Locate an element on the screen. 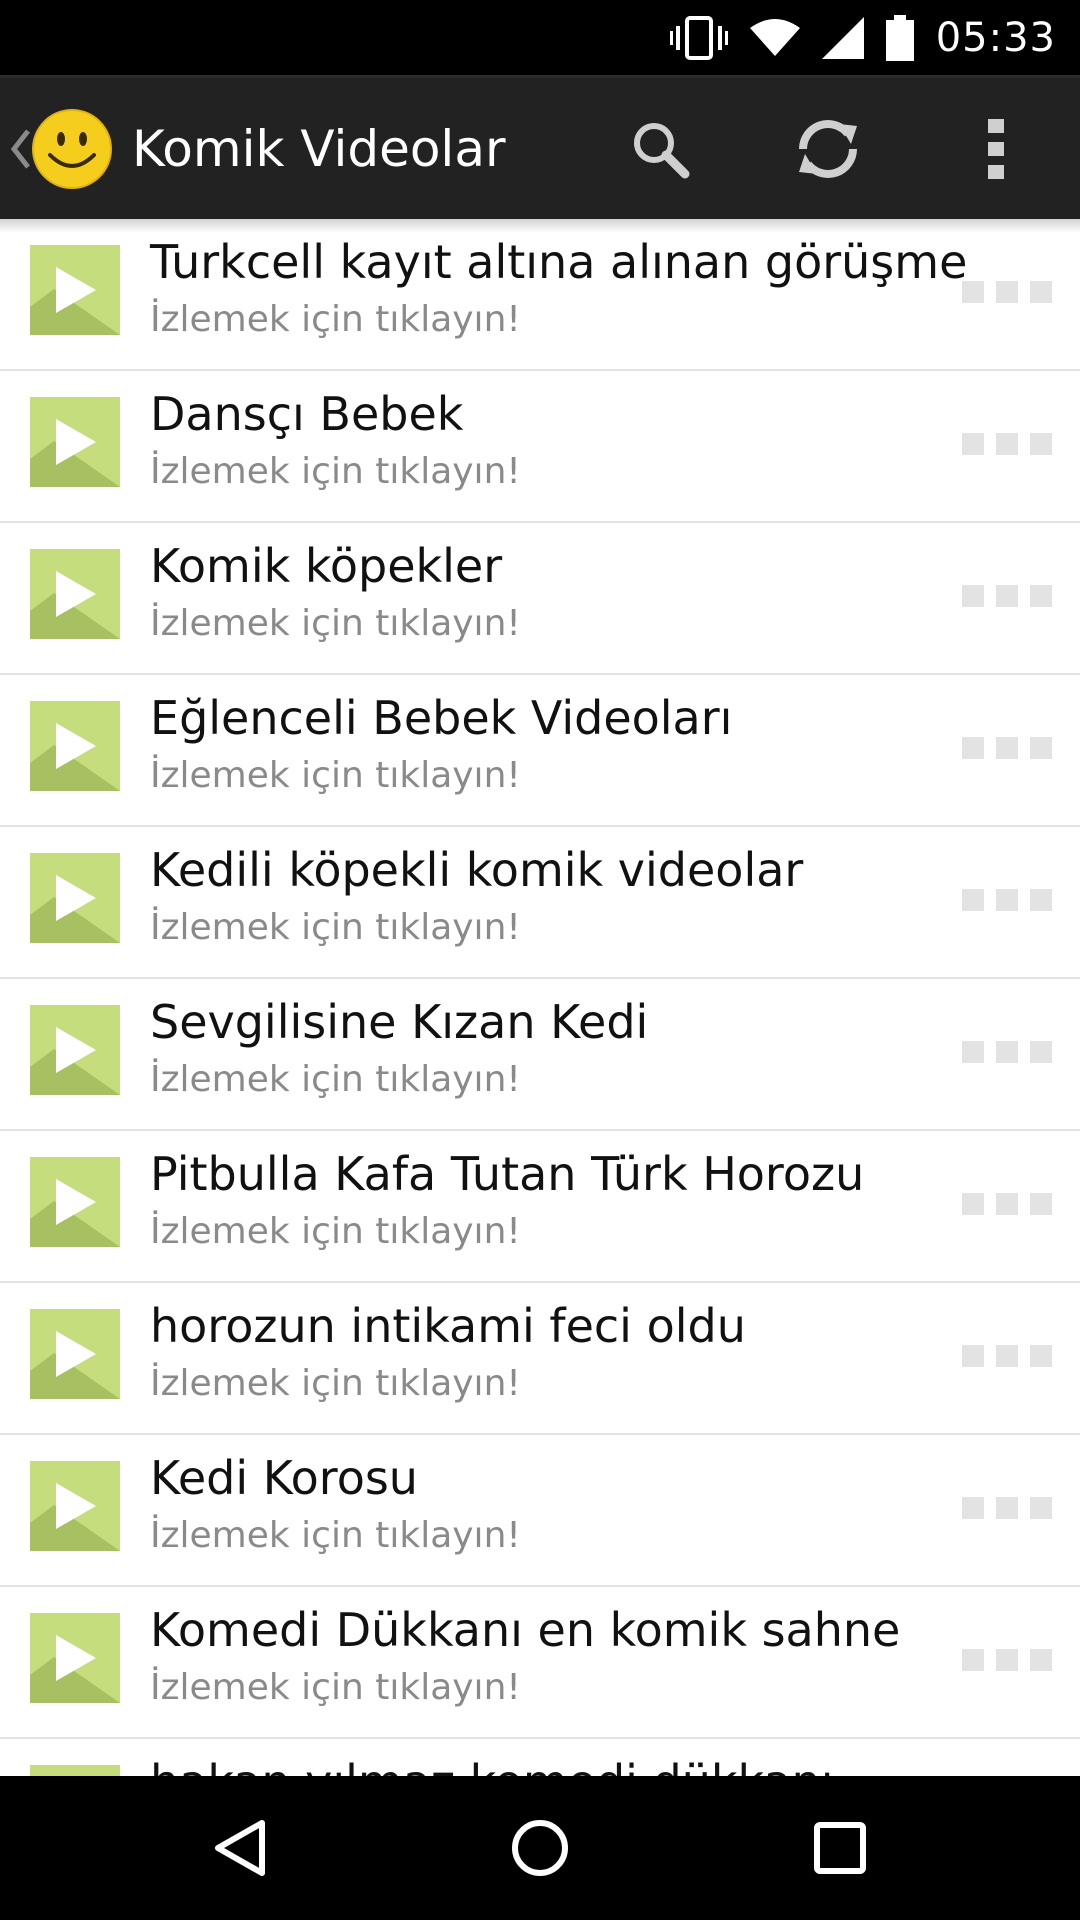 The height and width of the screenshot is (1920, 1080). item-title: hakan yılmaz komedi dükkanı is located at coordinates (492, 1765).